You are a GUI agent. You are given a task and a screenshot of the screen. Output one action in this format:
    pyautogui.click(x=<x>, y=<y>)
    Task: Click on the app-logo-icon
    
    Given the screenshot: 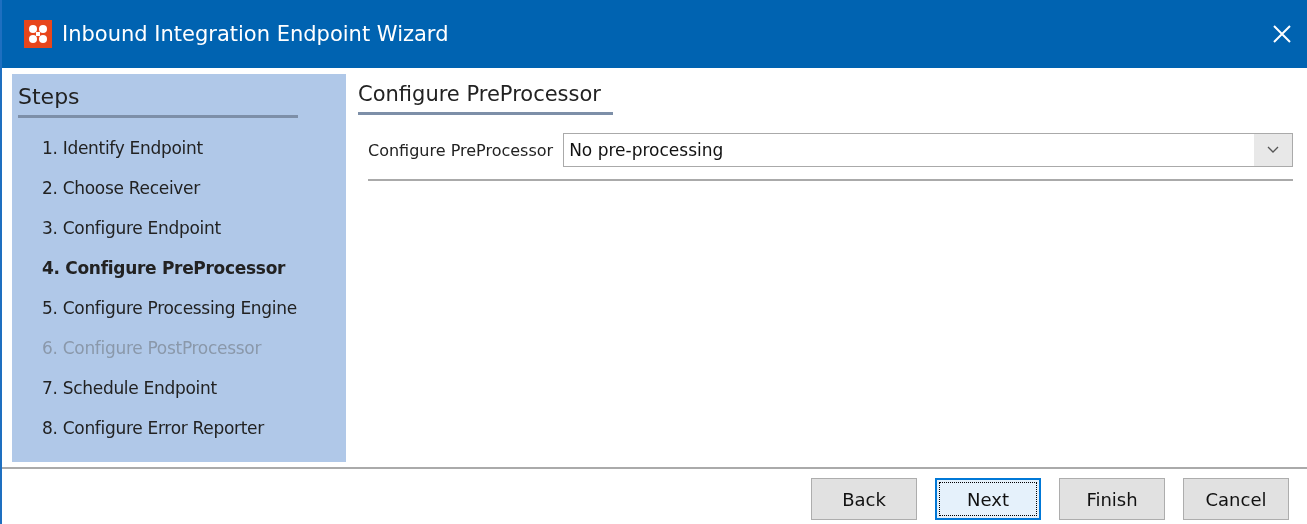 What is the action you would take?
    pyautogui.click(x=38, y=34)
    